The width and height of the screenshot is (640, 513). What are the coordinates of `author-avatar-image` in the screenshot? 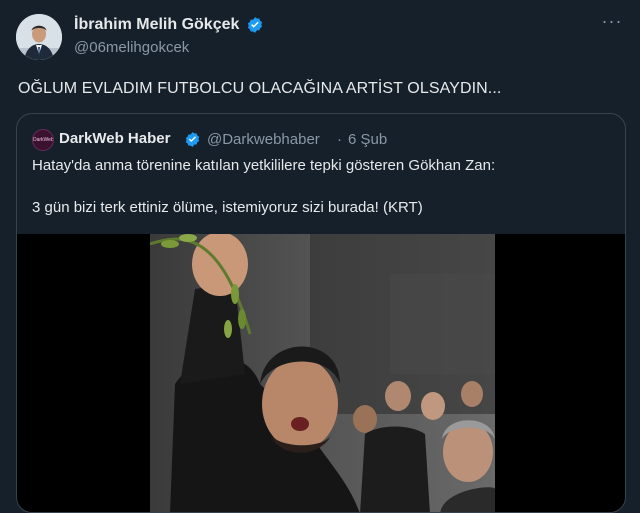 It's located at (39, 37).